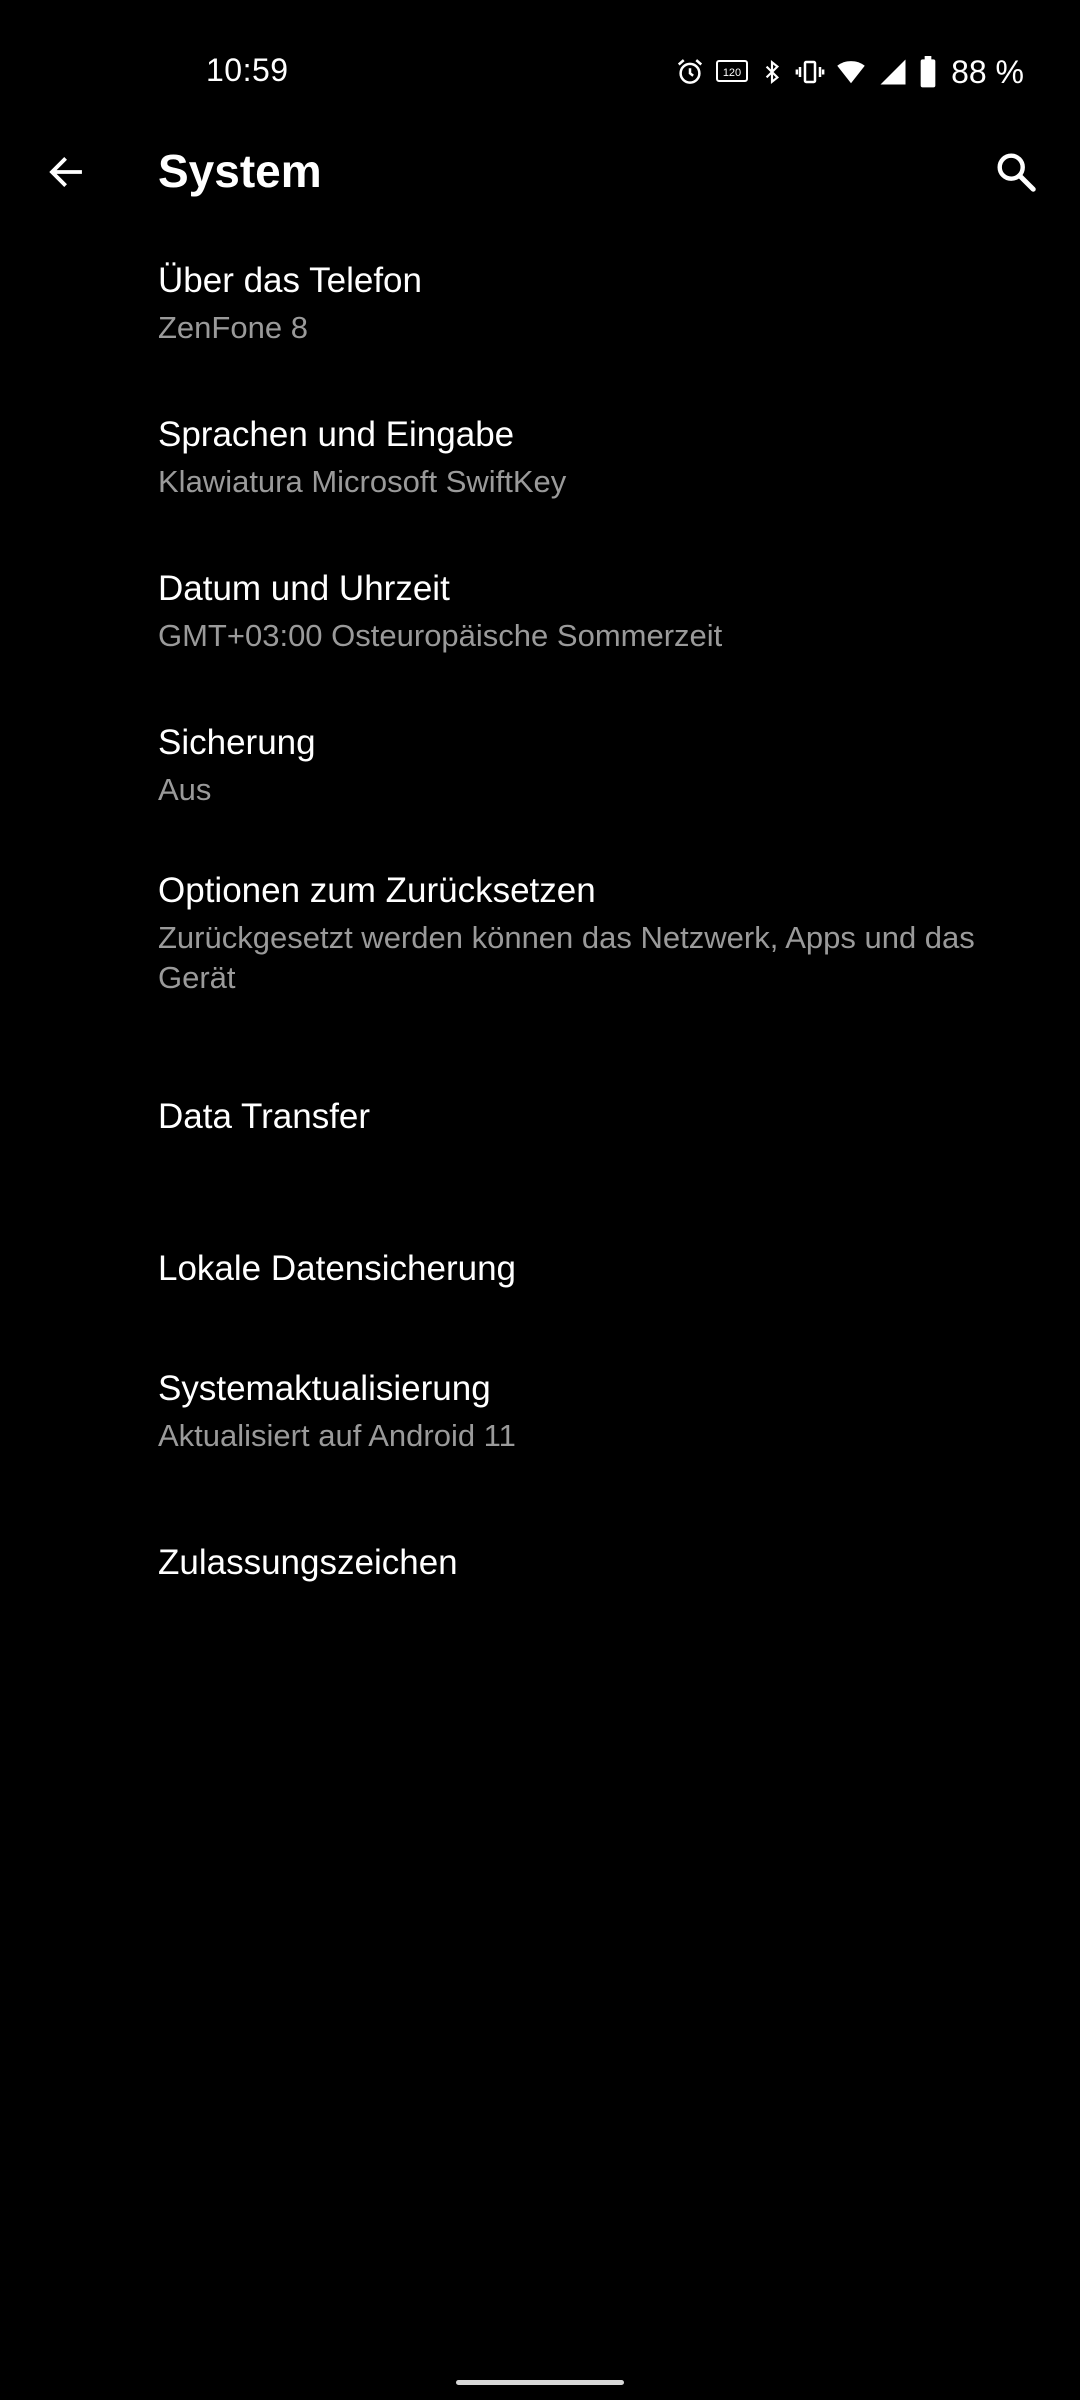 The image size is (1080, 2400). What do you see at coordinates (987, 71) in the screenshot?
I see `battery-percentage: 88 %` at bounding box center [987, 71].